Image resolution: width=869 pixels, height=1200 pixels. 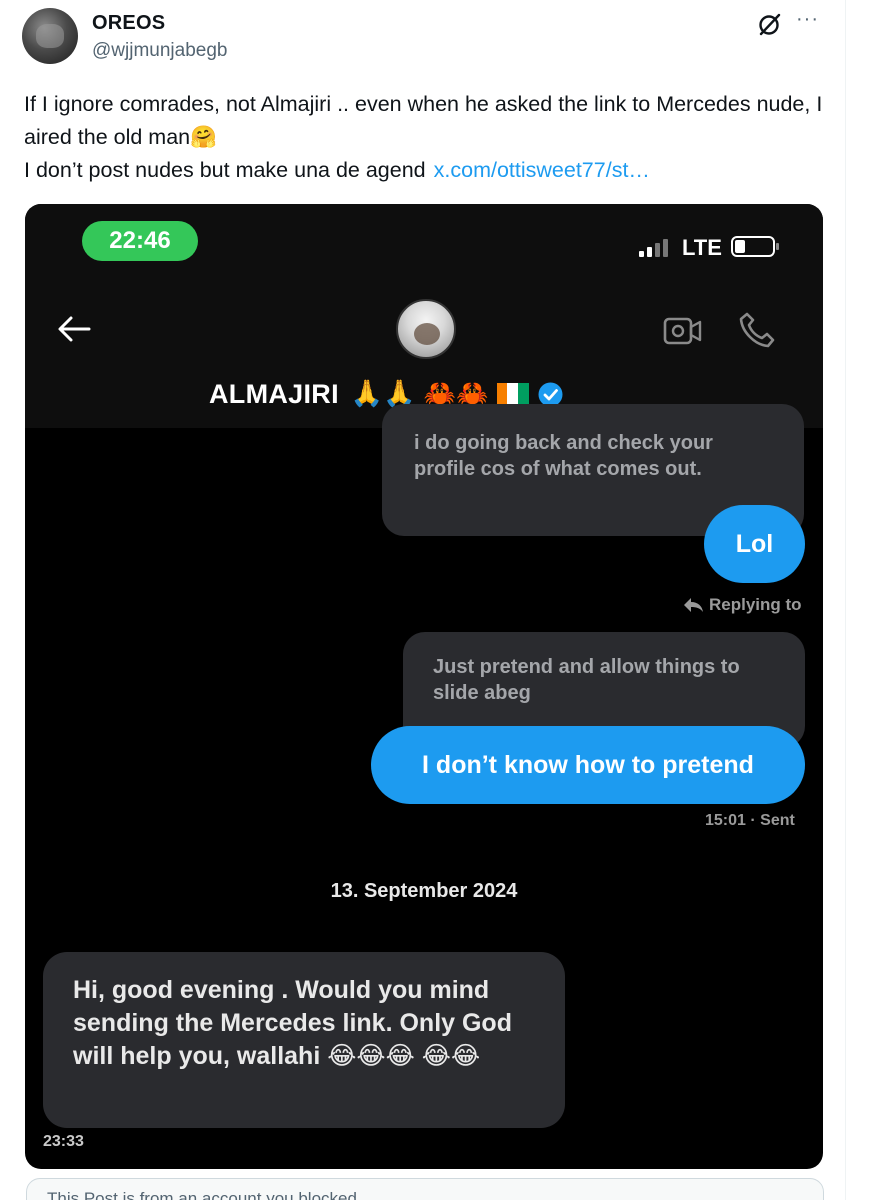 I want to click on battery-icon, so click(x=755, y=246).